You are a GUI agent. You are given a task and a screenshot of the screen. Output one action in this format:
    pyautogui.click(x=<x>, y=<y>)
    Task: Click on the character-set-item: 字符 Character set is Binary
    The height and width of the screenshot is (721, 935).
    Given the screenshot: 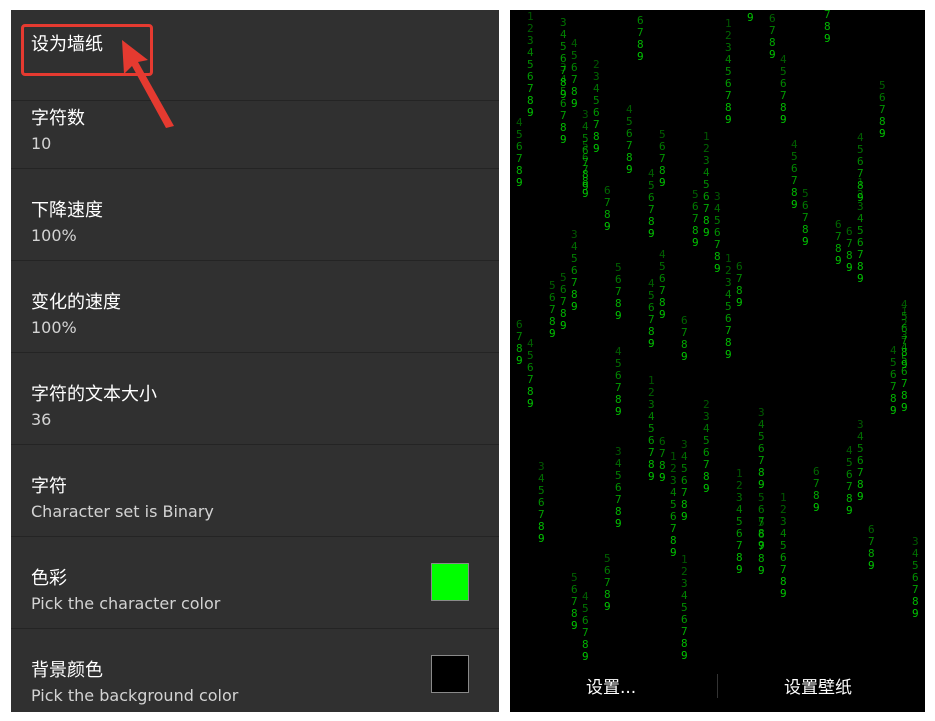 What is the action you would take?
    pyautogui.click(x=255, y=491)
    